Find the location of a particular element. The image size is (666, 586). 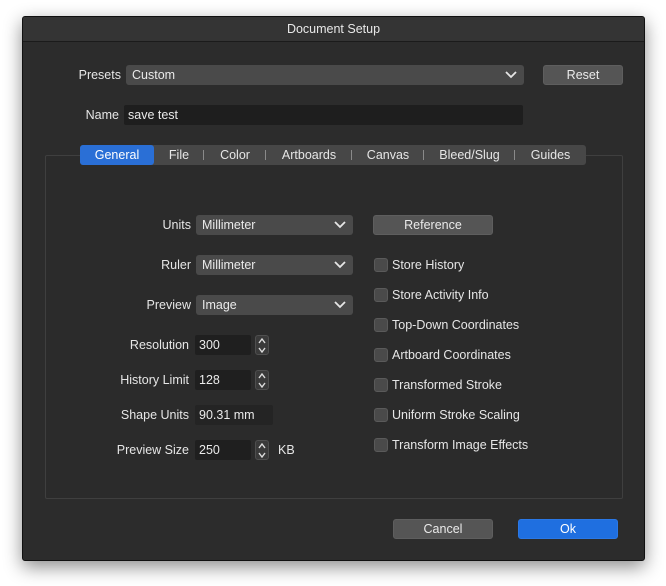

tab-general-label: General is located at coordinates (117, 155).